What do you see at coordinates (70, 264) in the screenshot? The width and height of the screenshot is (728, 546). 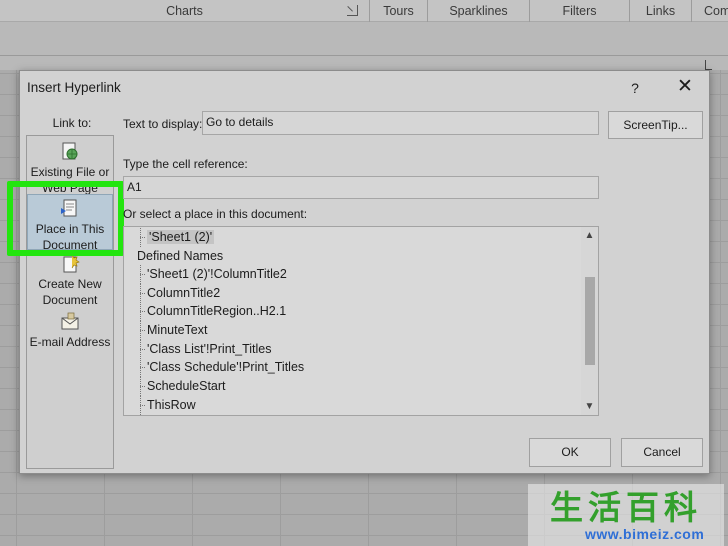 I see `new-document-icon` at bounding box center [70, 264].